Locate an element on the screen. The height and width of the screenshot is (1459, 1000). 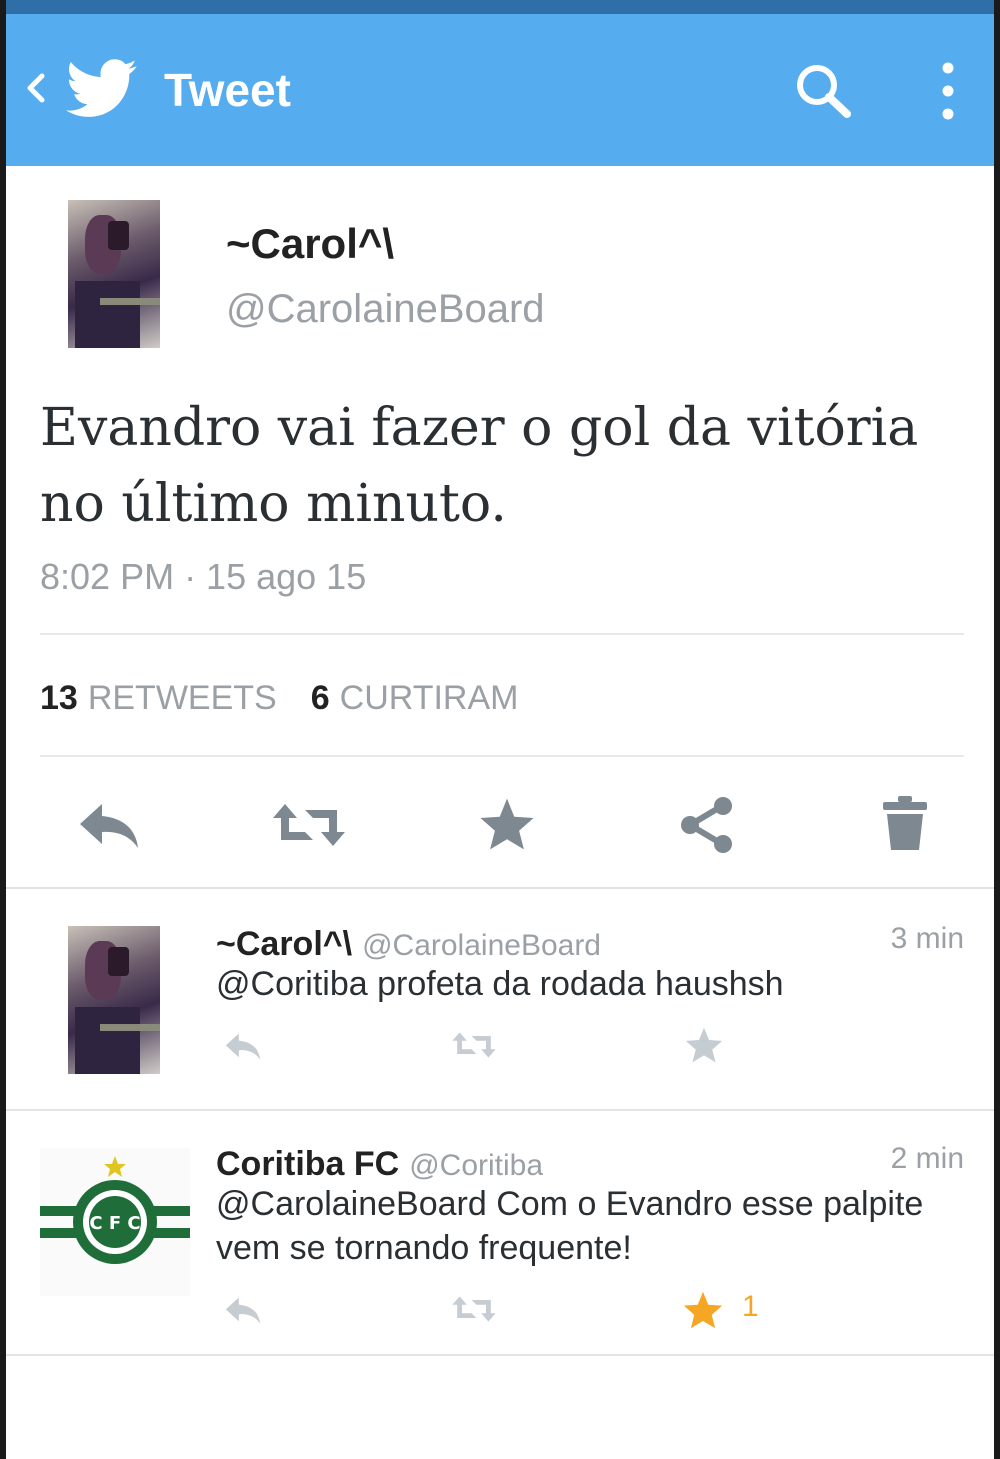
reply-time: 3 min is located at coordinates (927, 938).